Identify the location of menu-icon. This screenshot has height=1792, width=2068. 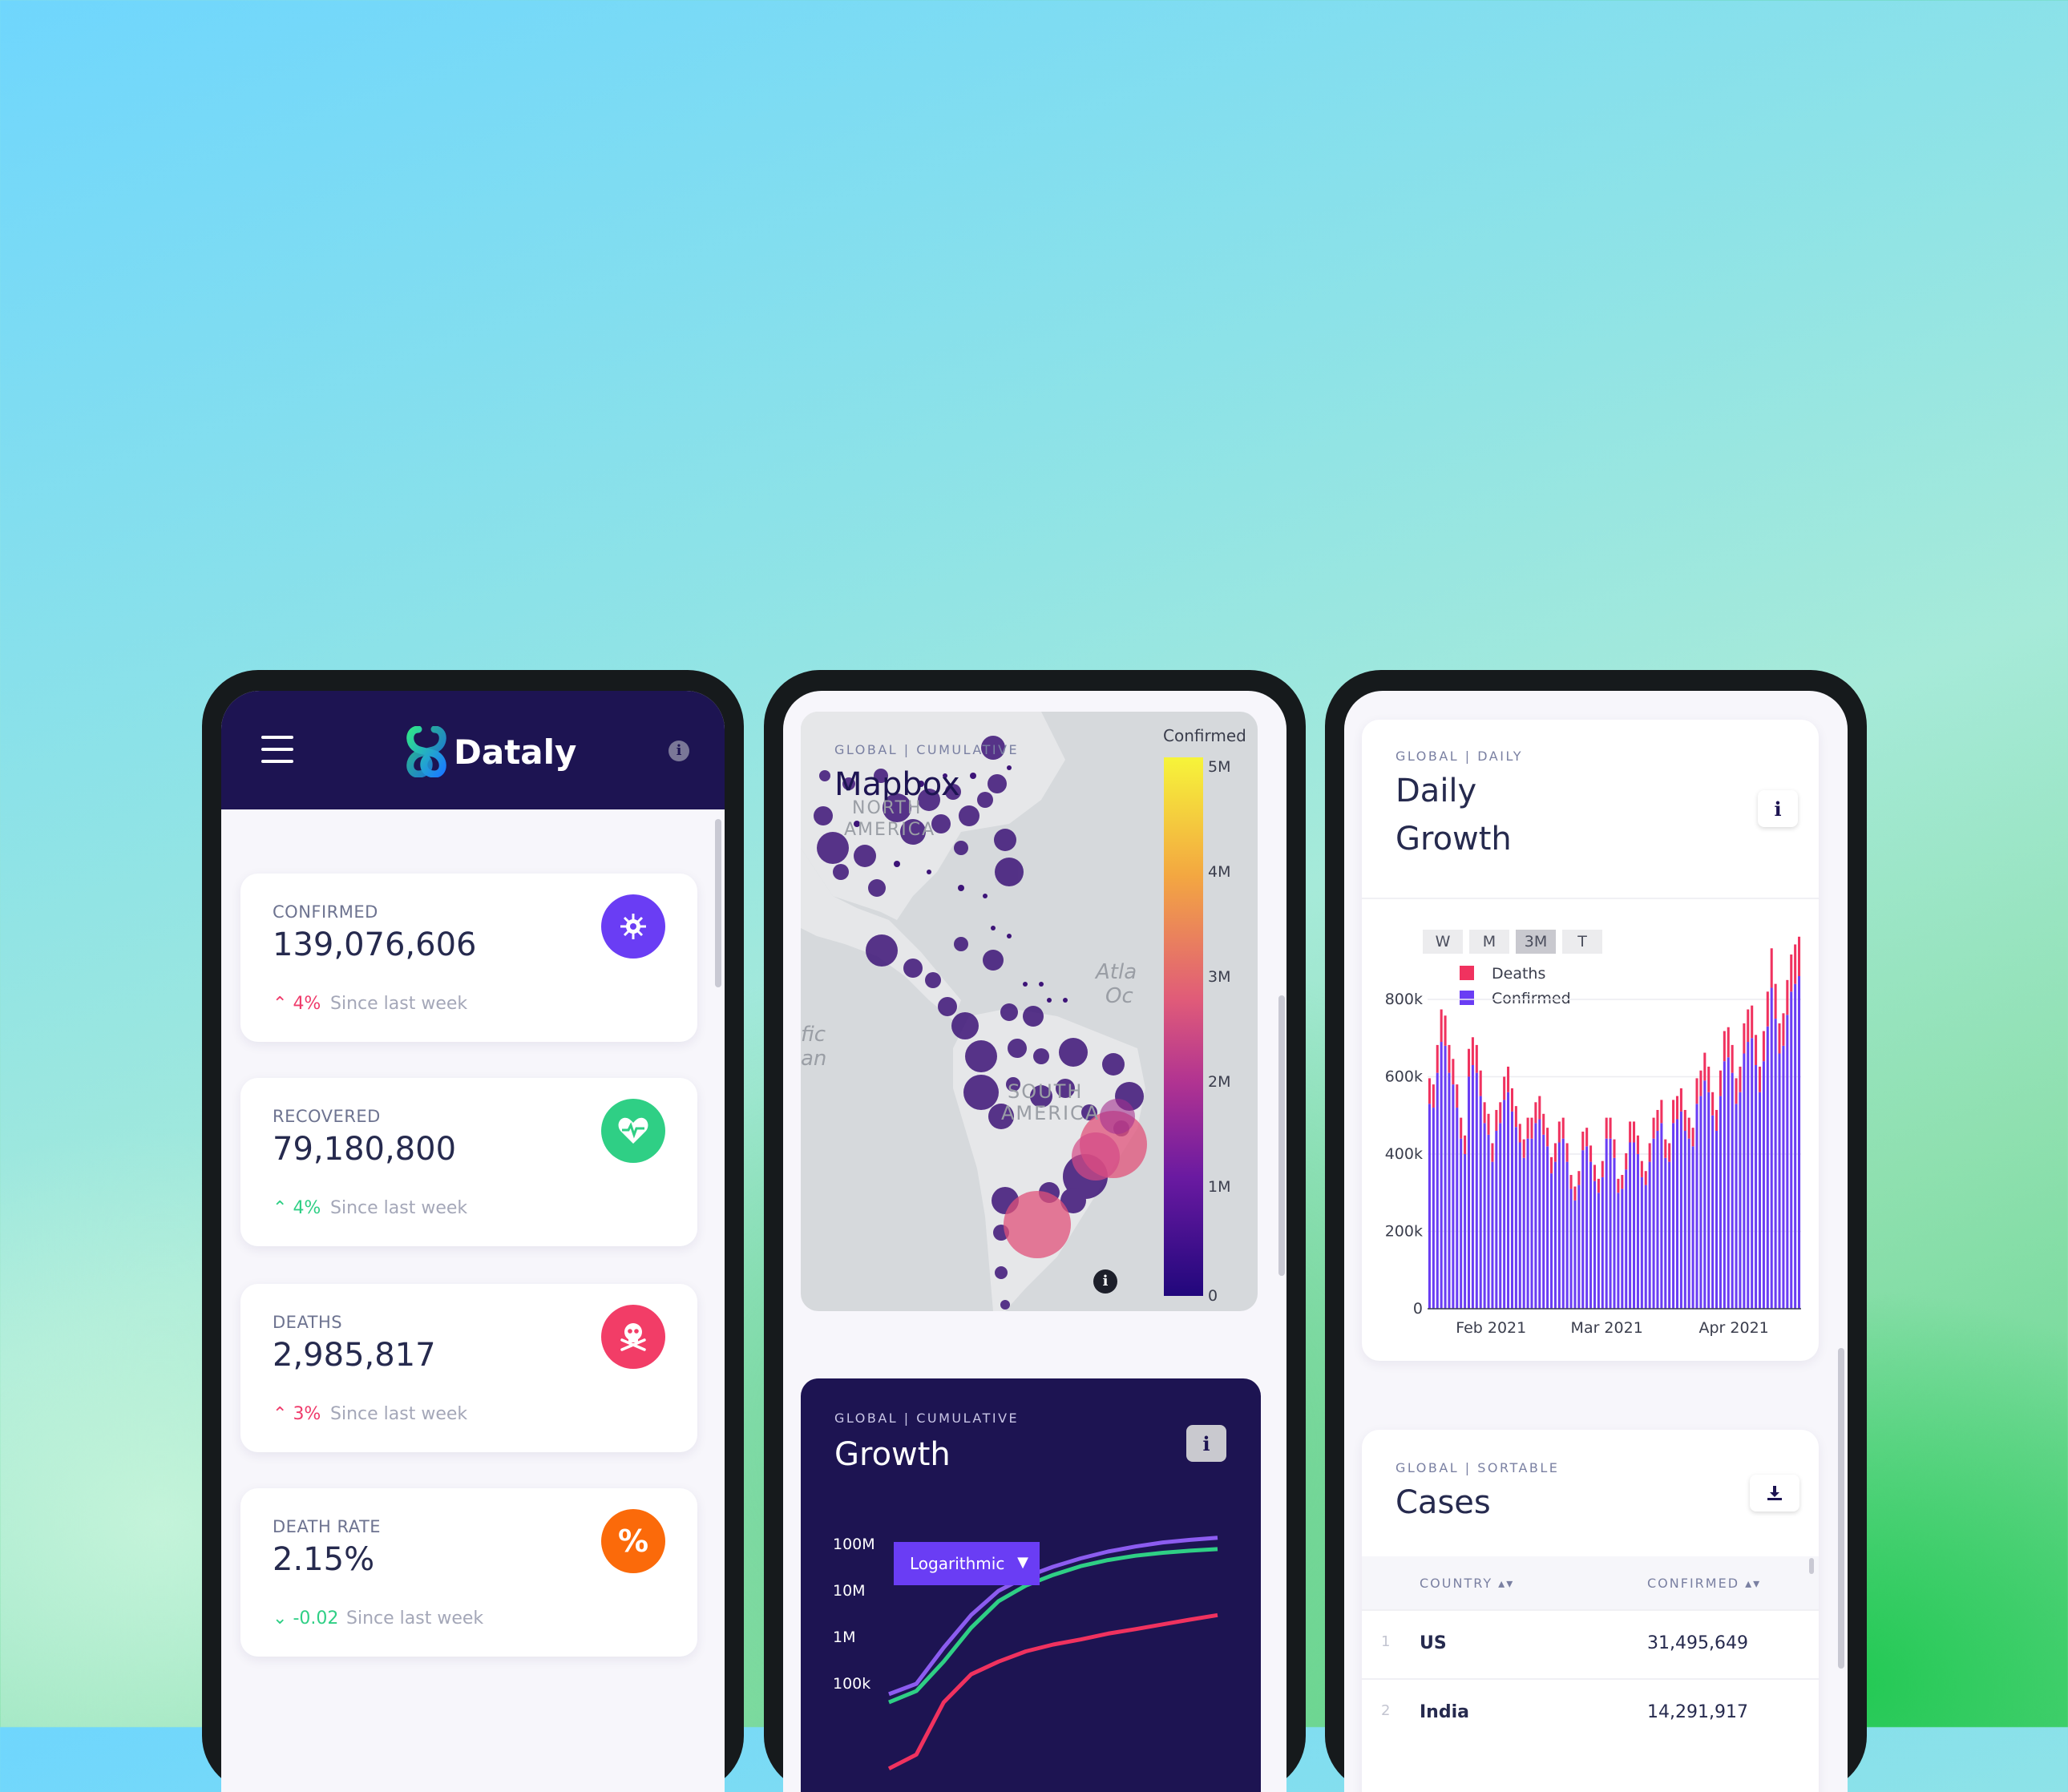
(277, 749).